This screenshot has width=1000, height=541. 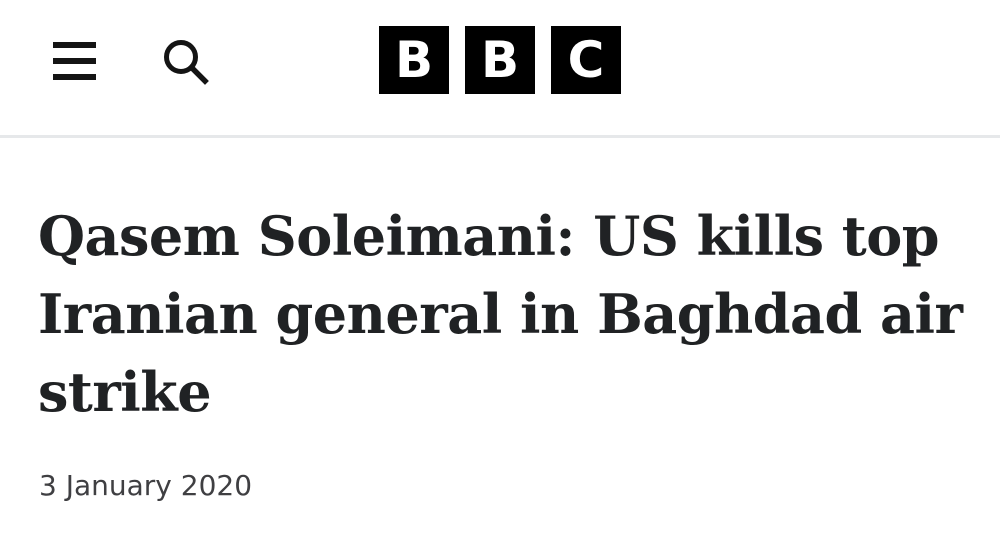 What do you see at coordinates (414, 60) in the screenshot?
I see `logo-letter-b-first: B` at bounding box center [414, 60].